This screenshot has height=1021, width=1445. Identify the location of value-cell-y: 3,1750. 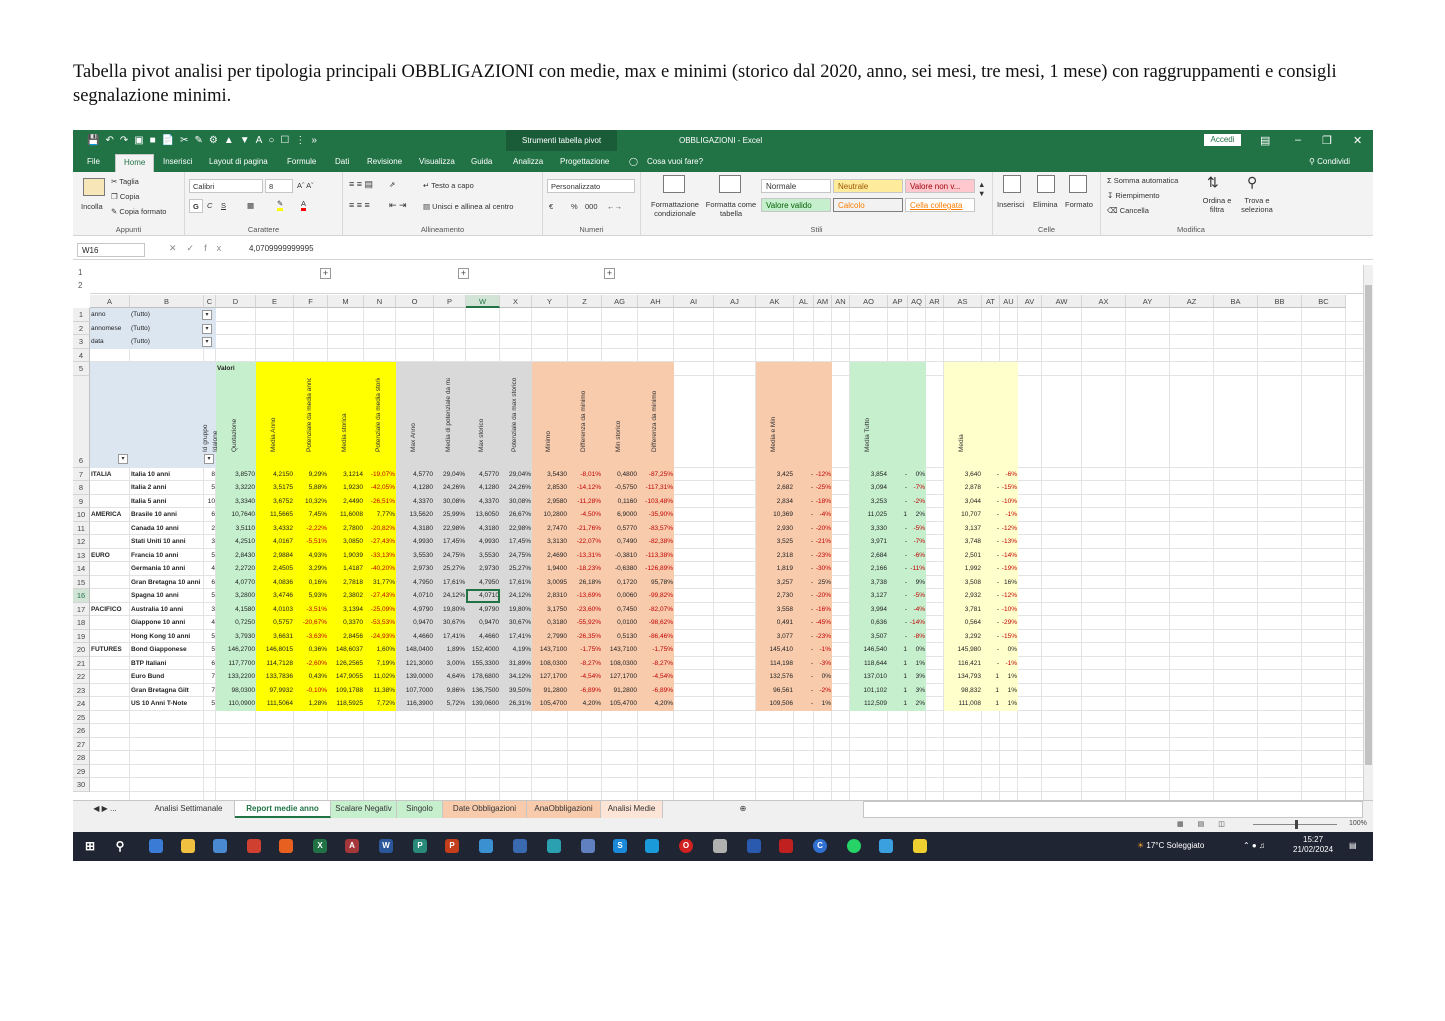
(550, 610).